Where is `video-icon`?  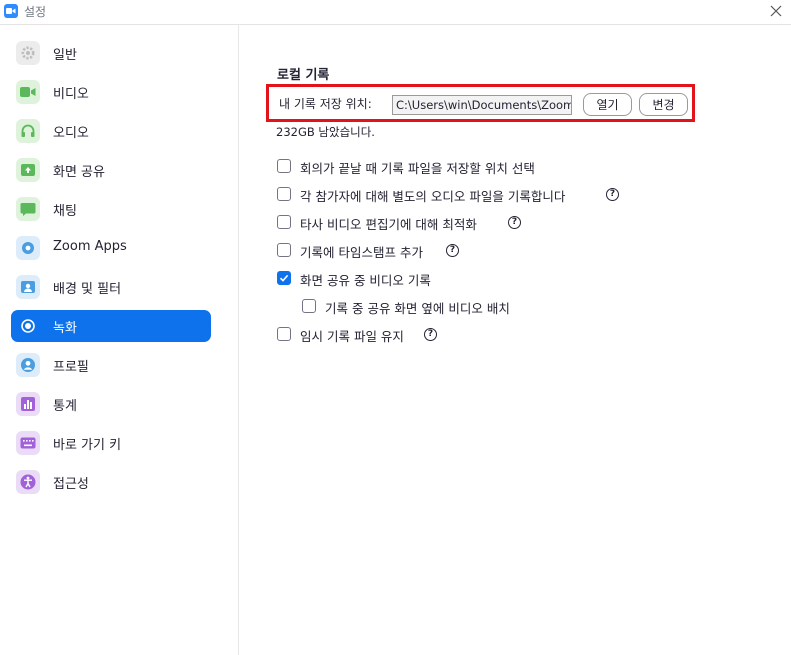 video-icon is located at coordinates (28, 92).